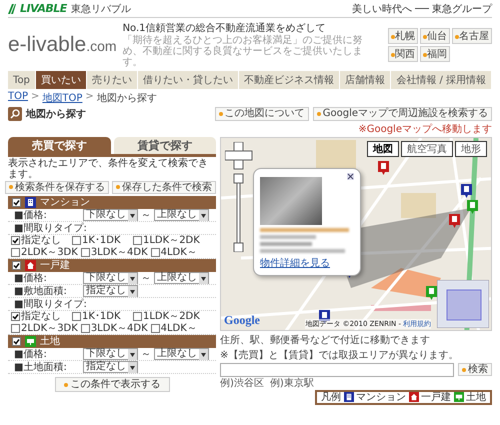  I want to click on google-note: ※Googleマップへ移動します, so click(425, 129).